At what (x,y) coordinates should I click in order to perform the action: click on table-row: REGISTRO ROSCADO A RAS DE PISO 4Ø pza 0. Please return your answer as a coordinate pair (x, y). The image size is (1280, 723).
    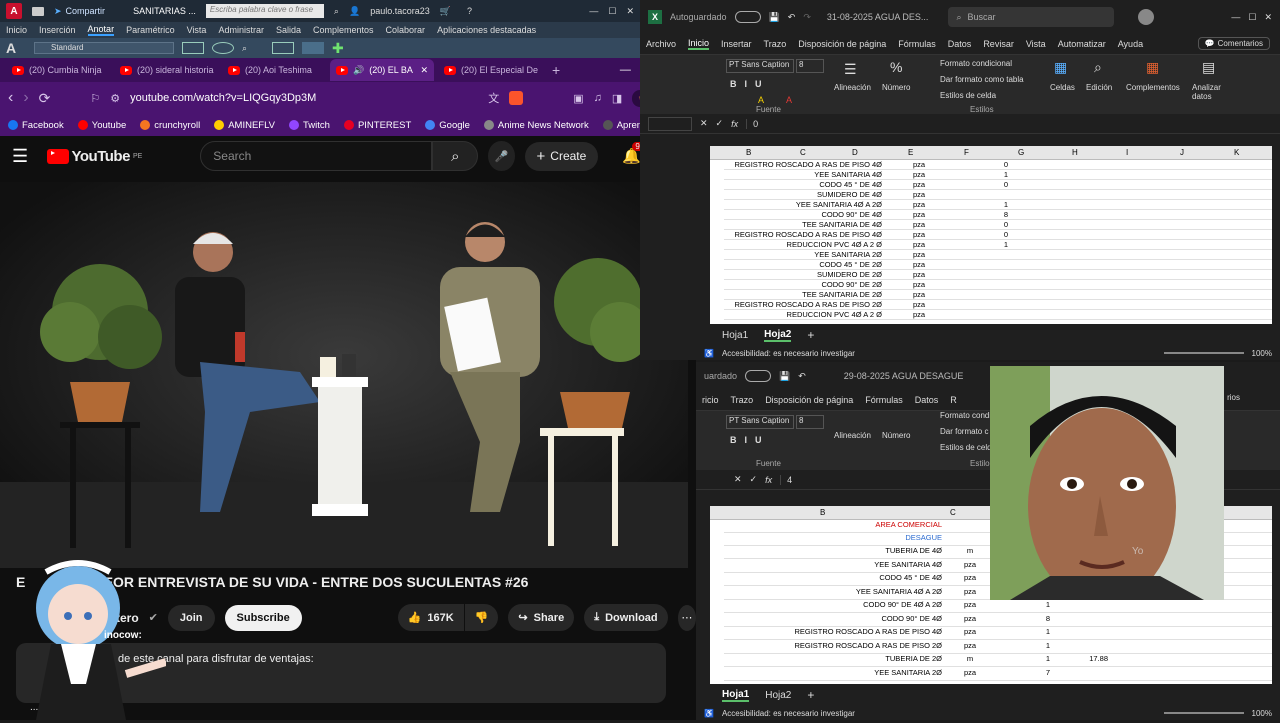
    Looking at the image, I should click on (998, 235).